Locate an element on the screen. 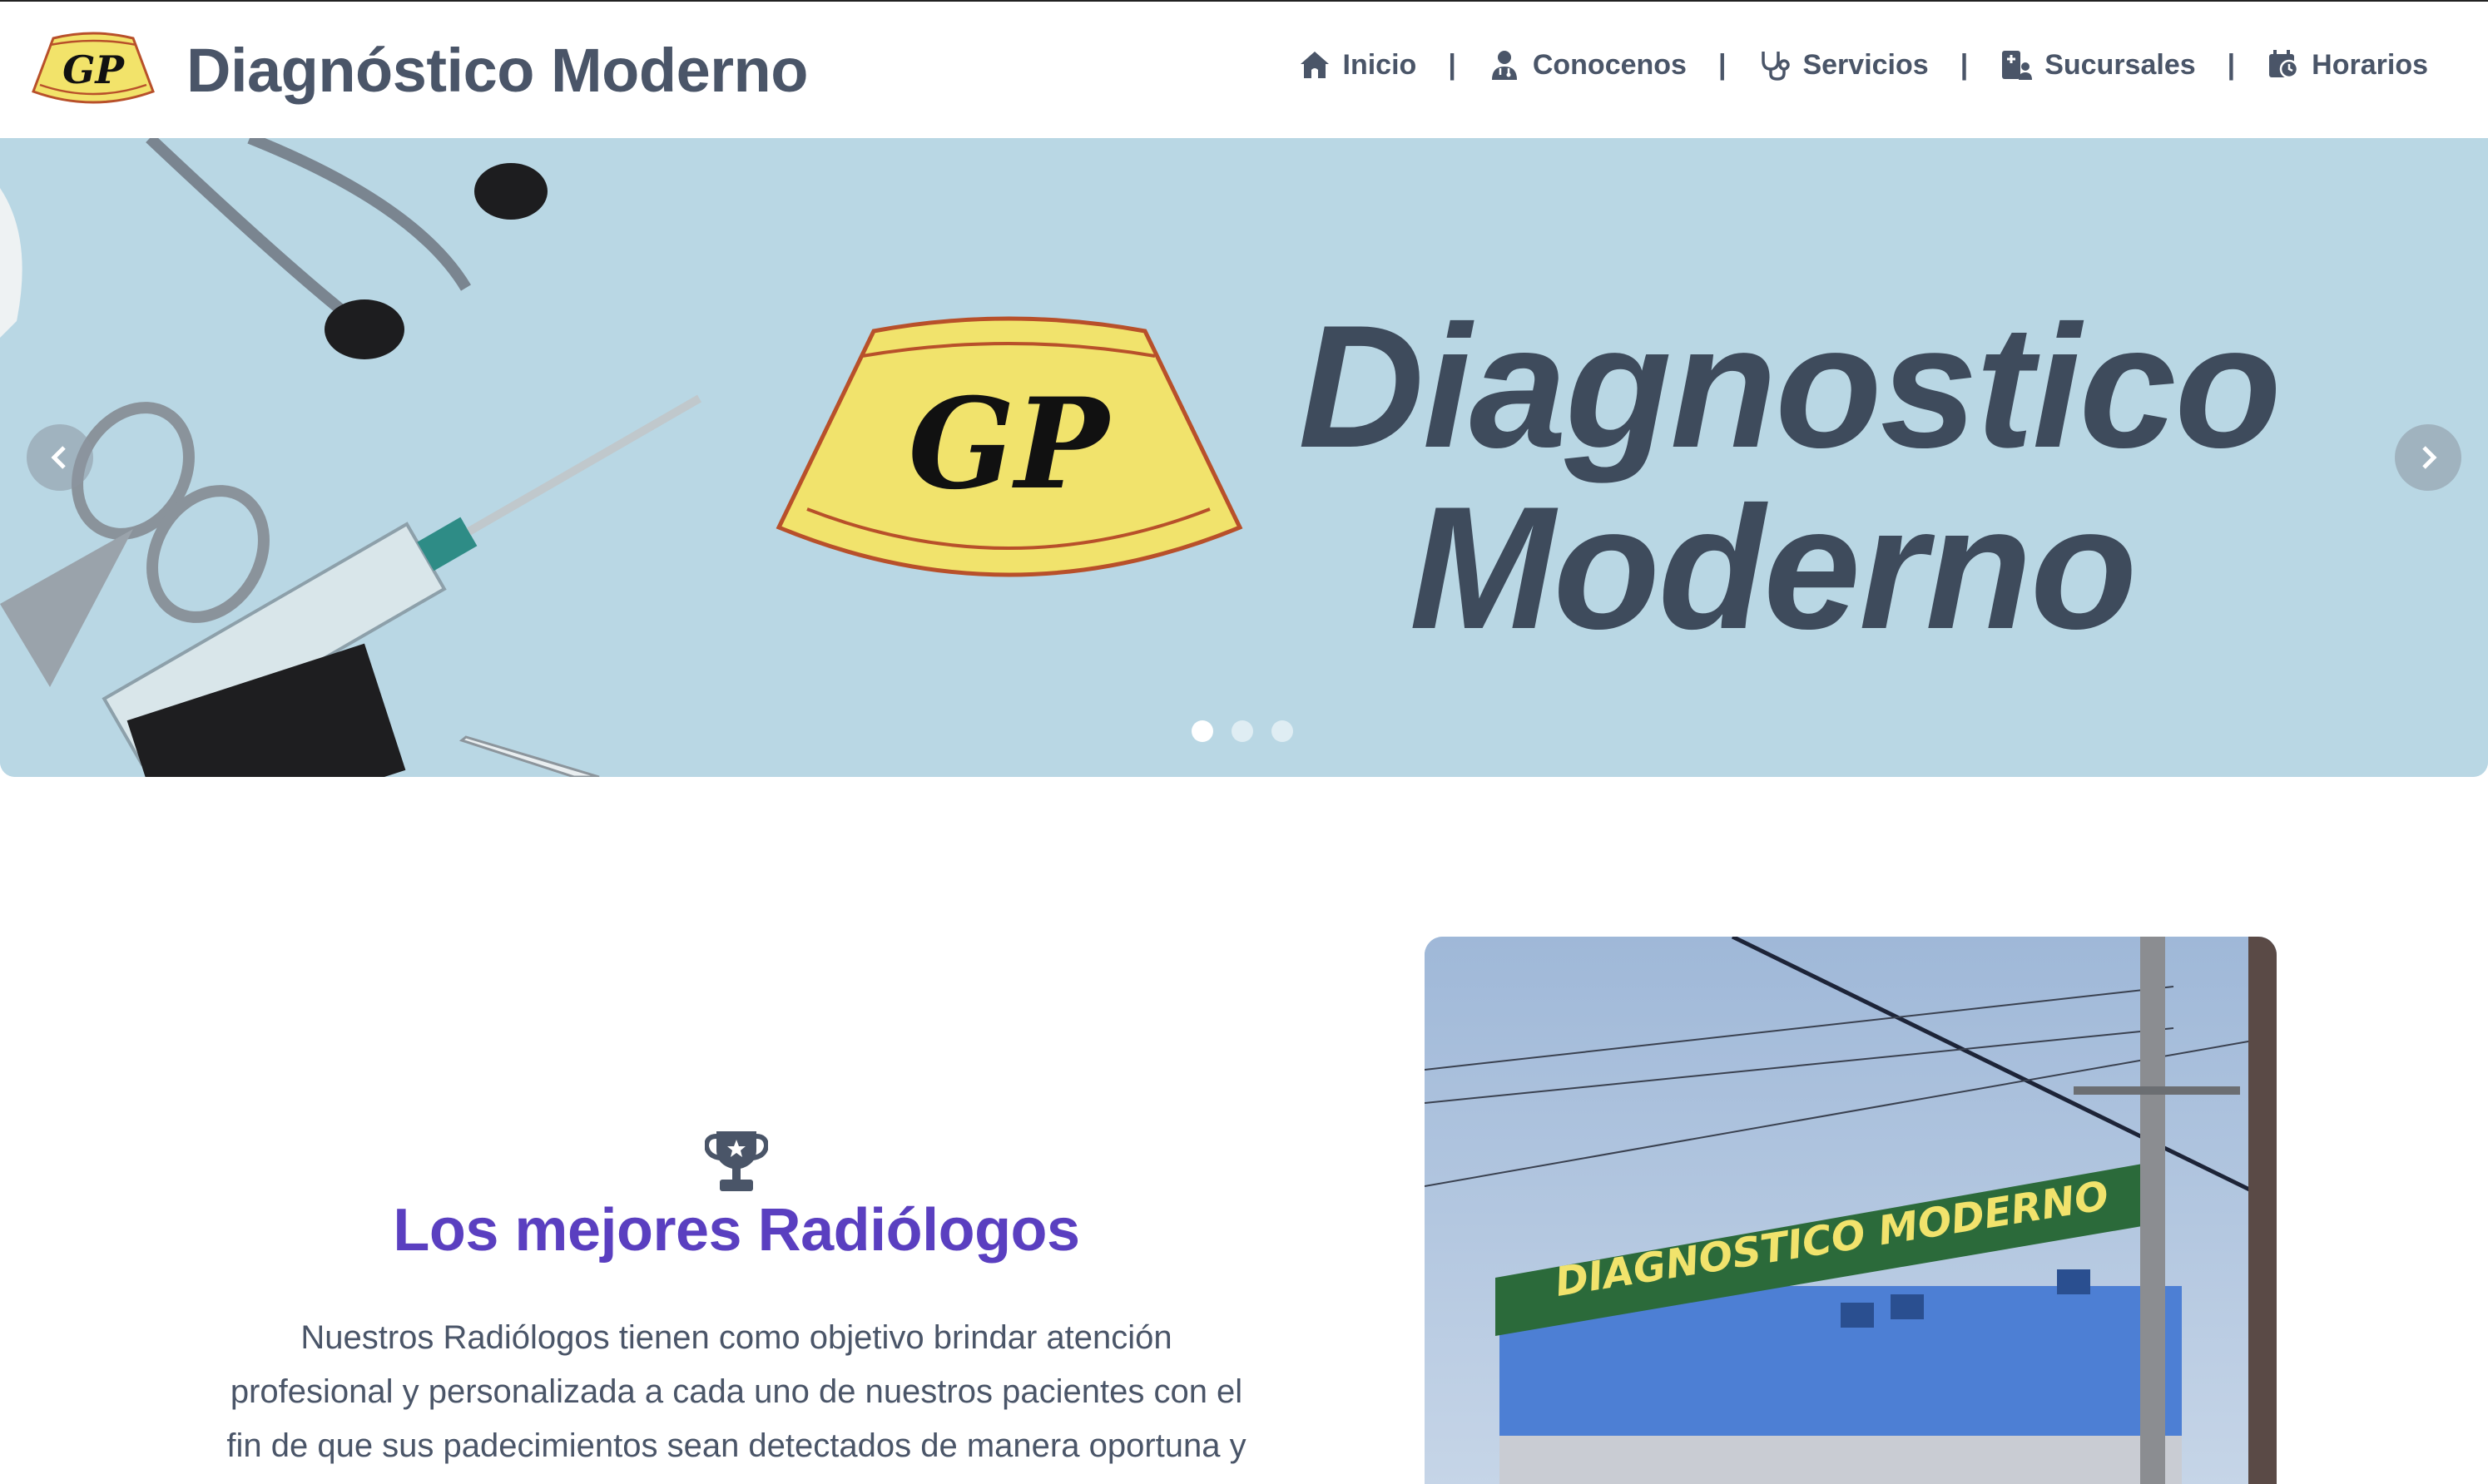 The width and height of the screenshot is (2488, 1484). carousel-logo: GP is located at coordinates (1009, 446).